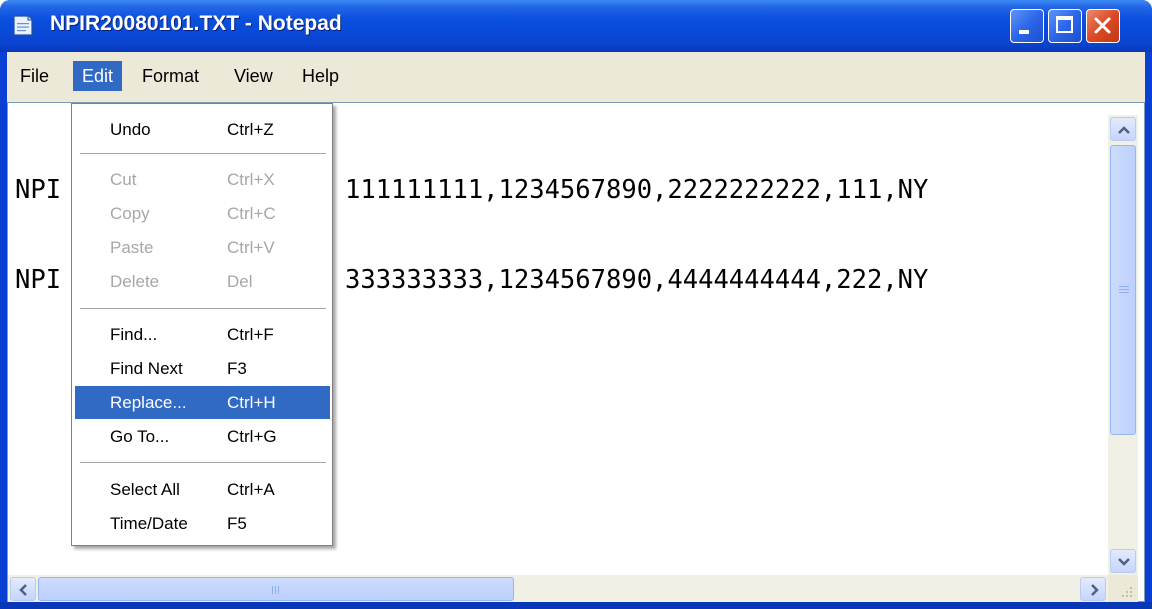  What do you see at coordinates (320, 76) in the screenshot?
I see `menu-help: Help` at bounding box center [320, 76].